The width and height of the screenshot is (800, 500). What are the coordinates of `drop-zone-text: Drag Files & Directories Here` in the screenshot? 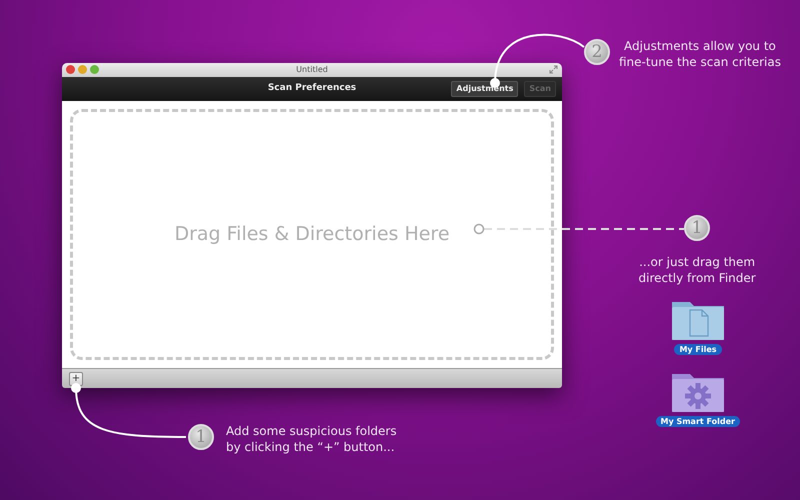 It's located at (312, 235).